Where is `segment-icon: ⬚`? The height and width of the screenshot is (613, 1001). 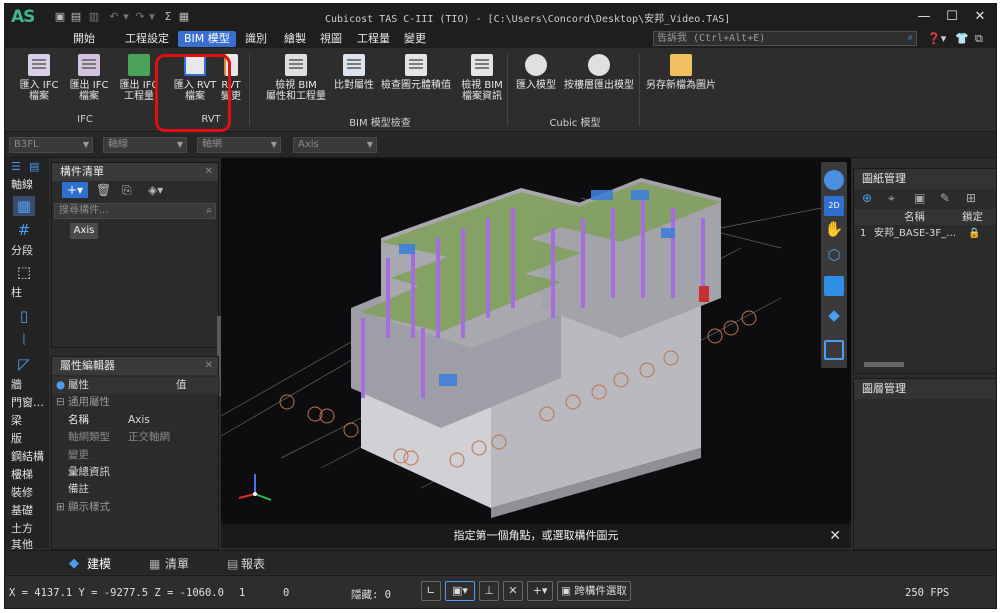
segment-icon: ⬚ is located at coordinates (24, 272).